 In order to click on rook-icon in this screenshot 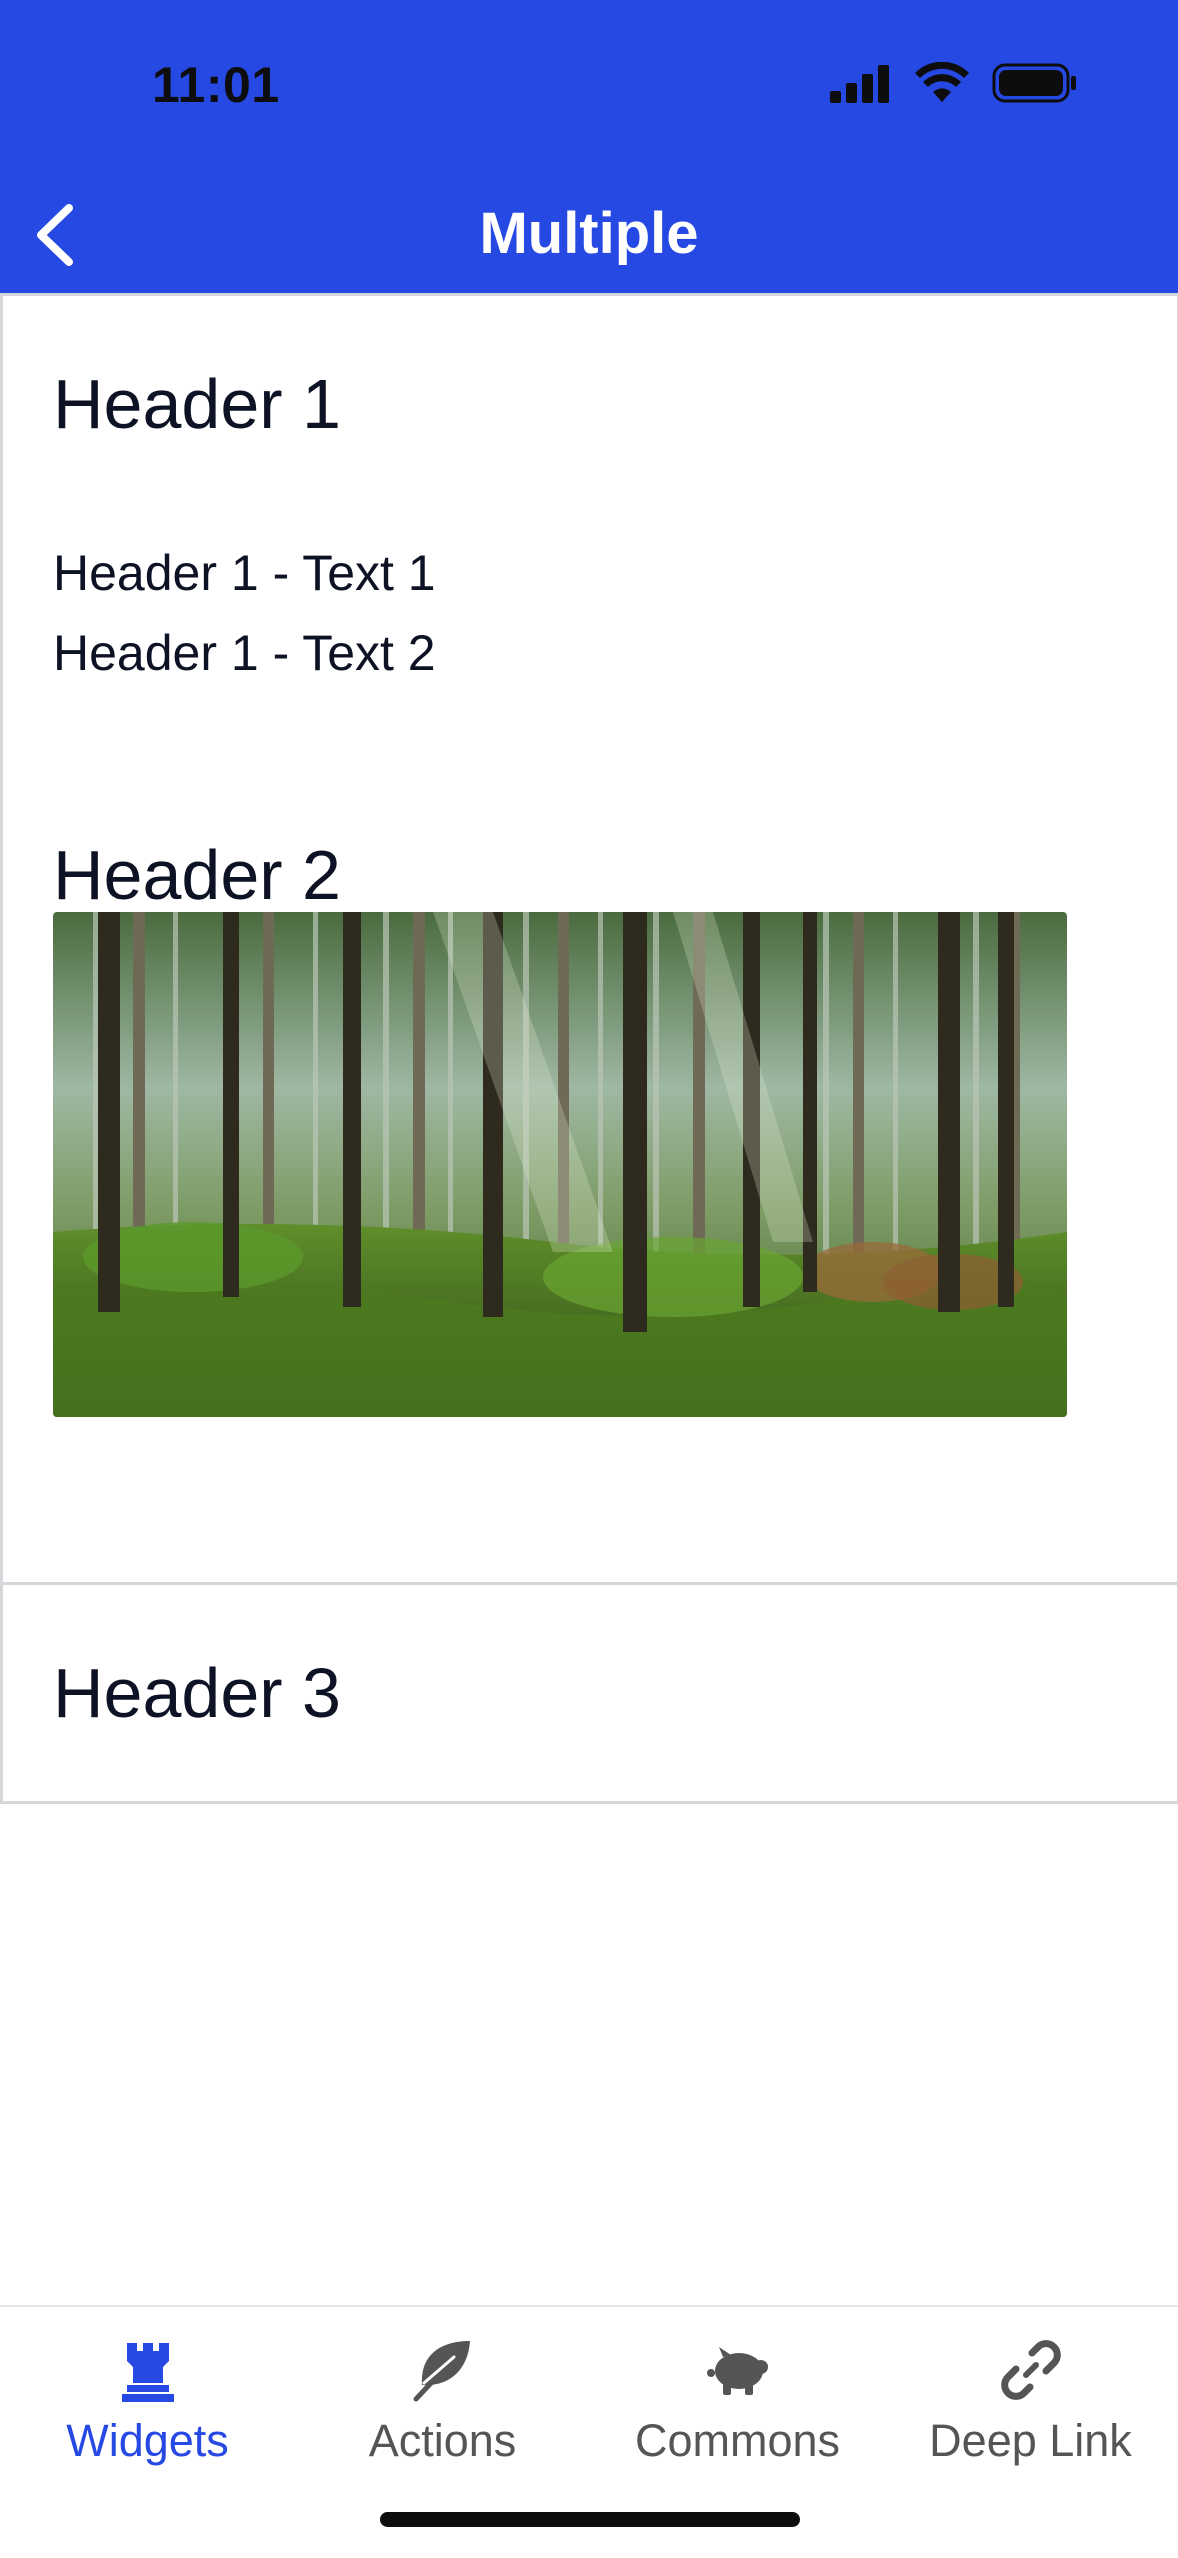, I will do `click(148, 2370)`.